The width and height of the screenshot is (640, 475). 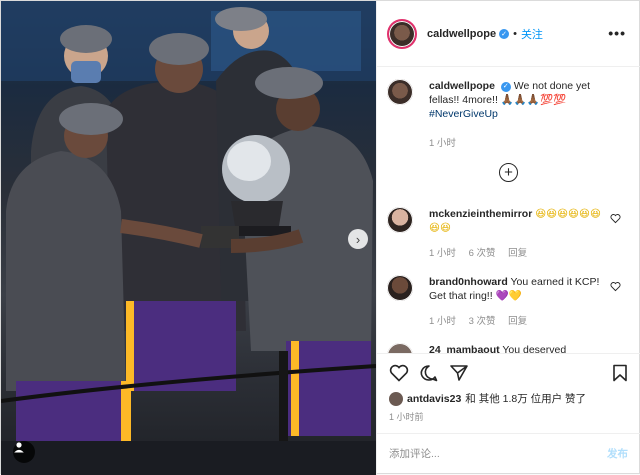 What do you see at coordinates (508, 454) in the screenshot?
I see `add-comment-bar: 添加评论... 发布` at bounding box center [508, 454].